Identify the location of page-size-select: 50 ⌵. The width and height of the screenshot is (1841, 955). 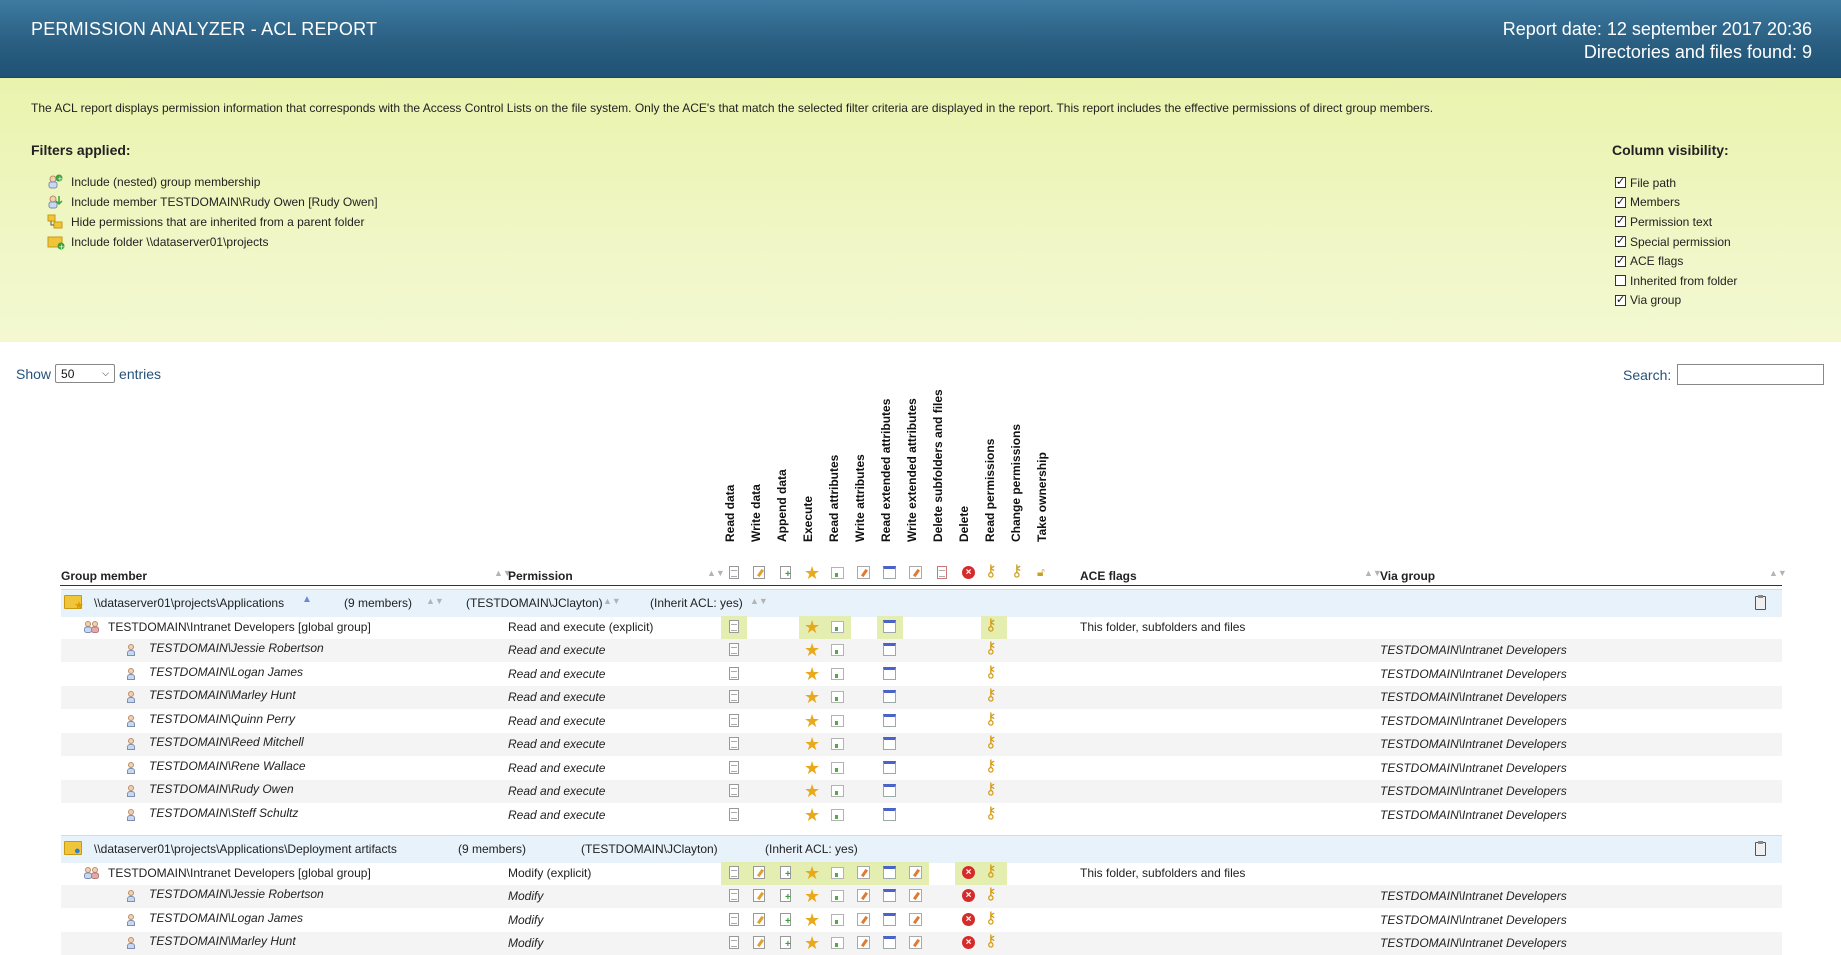
(85, 373).